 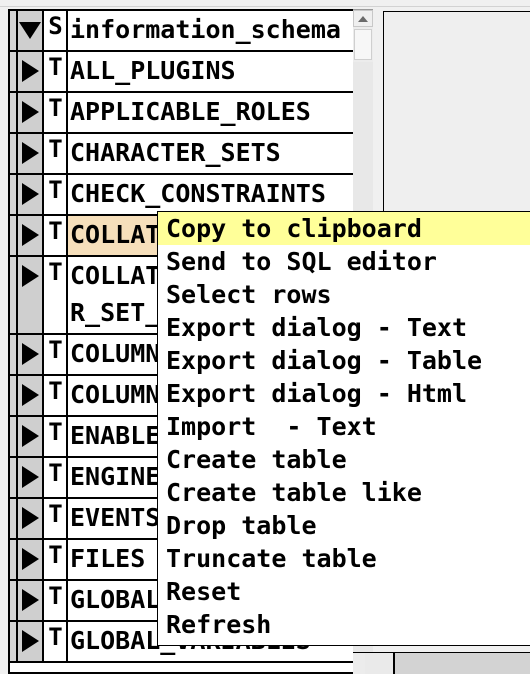 I want to click on triangle-up-icon, so click(x=363, y=18).